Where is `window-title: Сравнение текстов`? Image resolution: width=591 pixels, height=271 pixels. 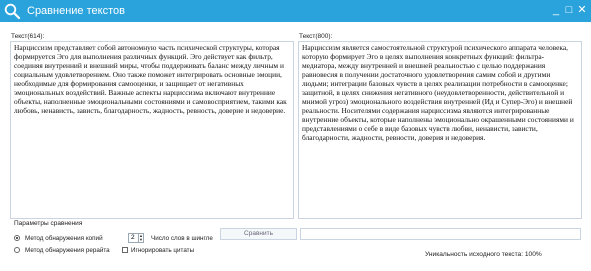 window-title: Сравнение текстов is located at coordinates (76, 11).